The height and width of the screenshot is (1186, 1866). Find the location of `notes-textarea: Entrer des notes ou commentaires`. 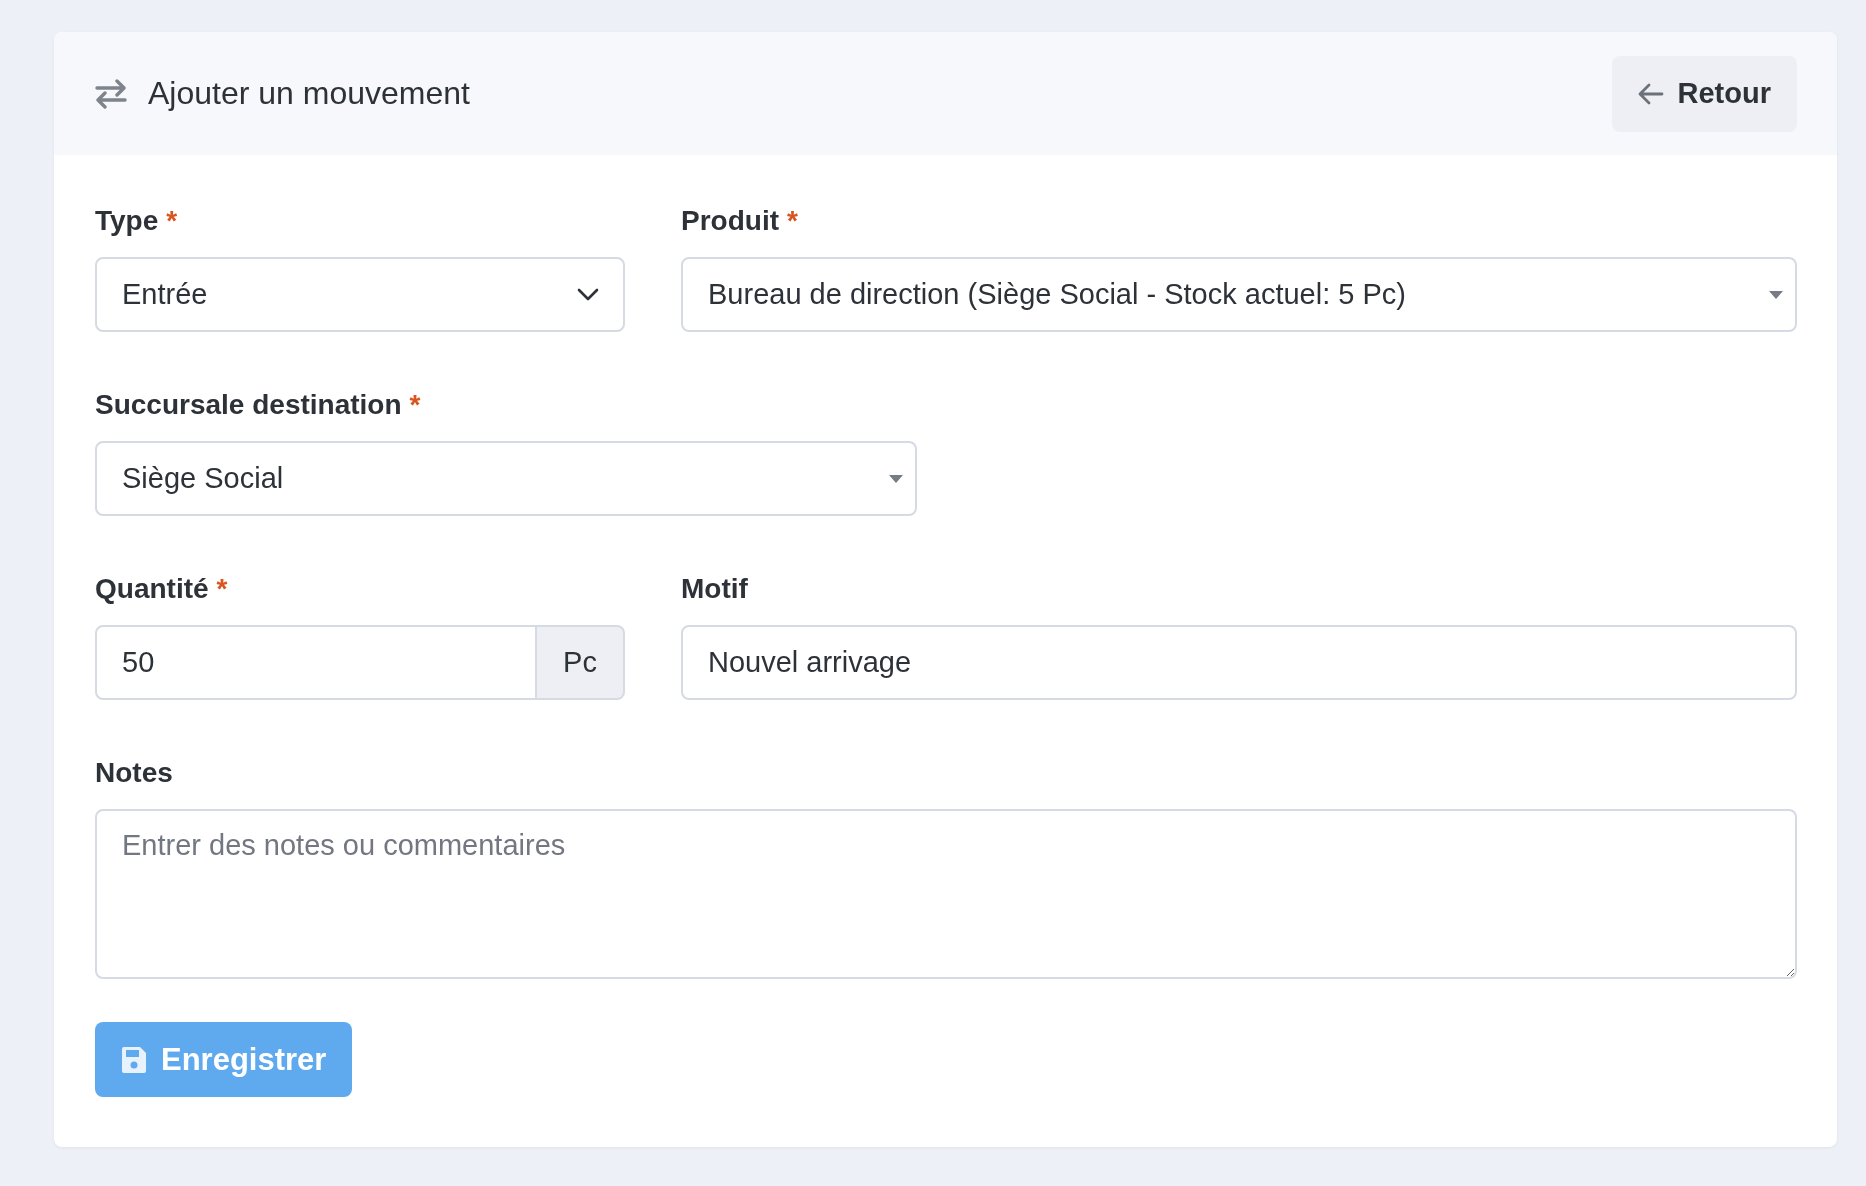

notes-textarea: Entrer des notes ou commentaires is located at coordinates (946, 894).